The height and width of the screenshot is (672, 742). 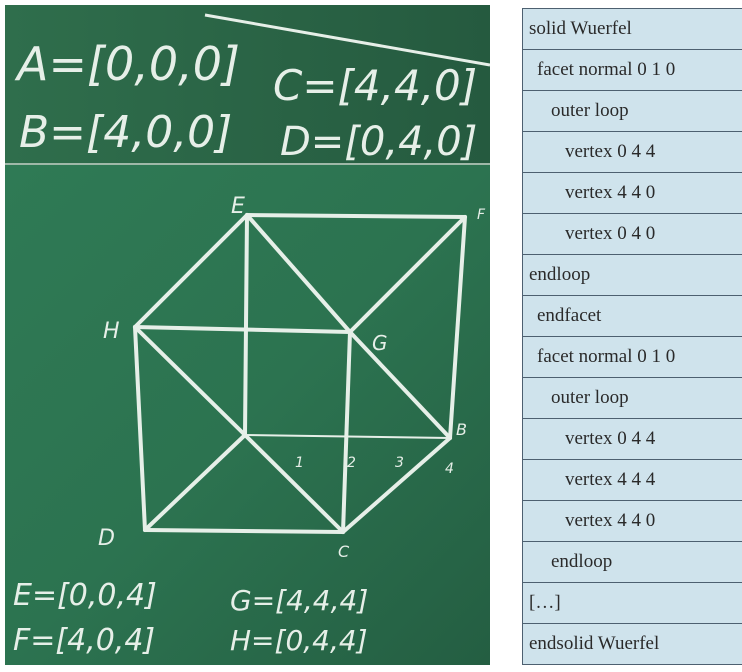 I want to click on tick-4: 4, so click(x=449, y=469).